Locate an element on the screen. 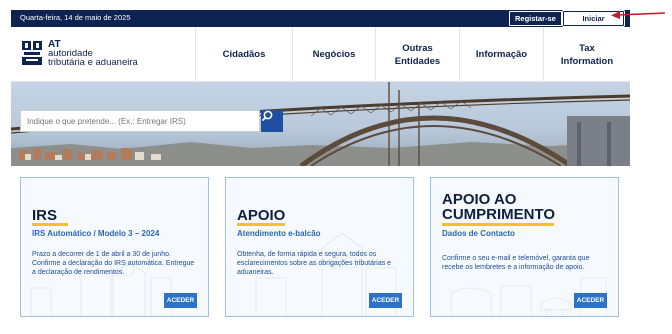 Image resolution: width=672 pixels, height=334 pixels. nav-item-label: Outras Entidades is located at coordinates (417, 54).